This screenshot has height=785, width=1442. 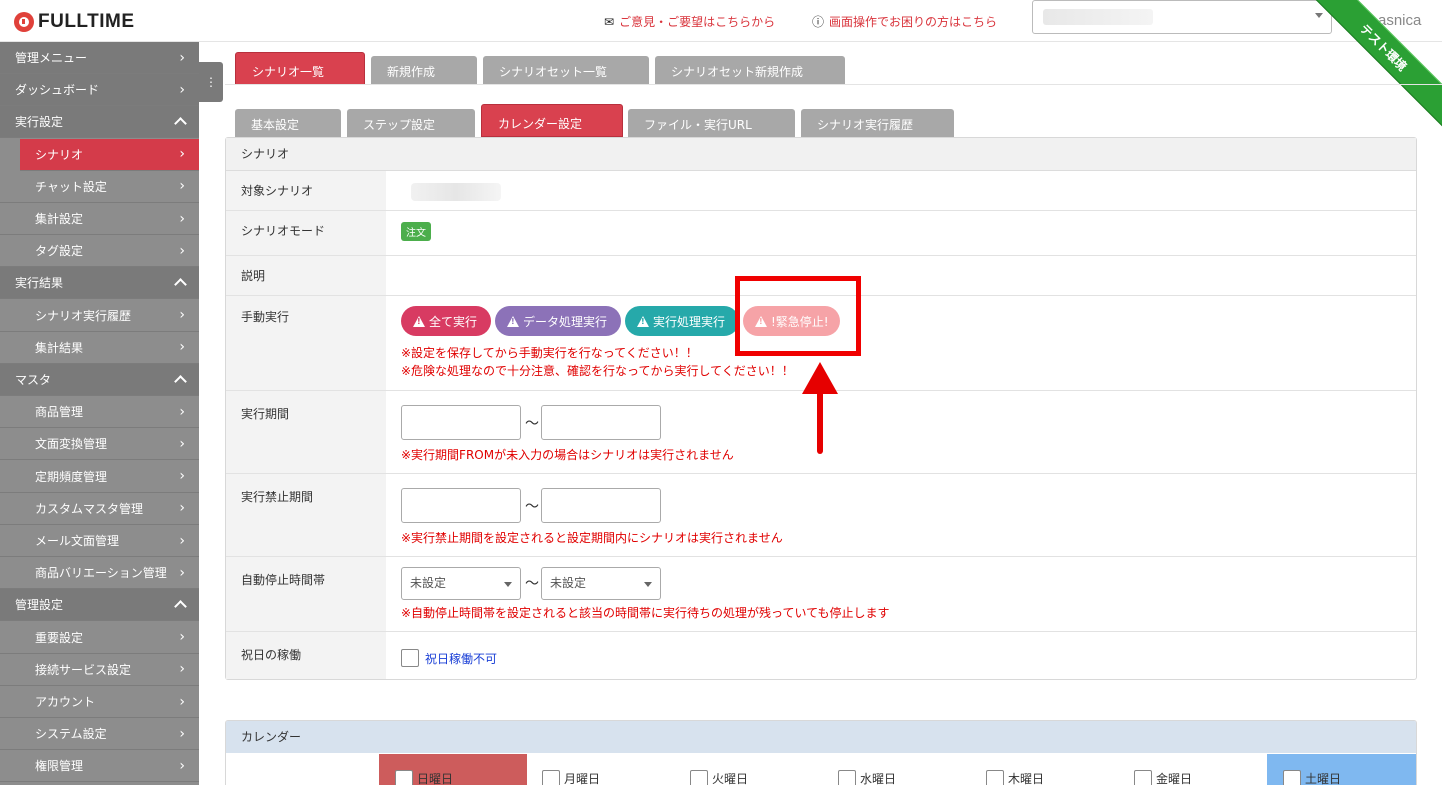 What do you see at coordinates (99, 444) in the screenshot?
I see `sidebar-item-12: 文面変換管理 ›` at bounding box center [99, 444].